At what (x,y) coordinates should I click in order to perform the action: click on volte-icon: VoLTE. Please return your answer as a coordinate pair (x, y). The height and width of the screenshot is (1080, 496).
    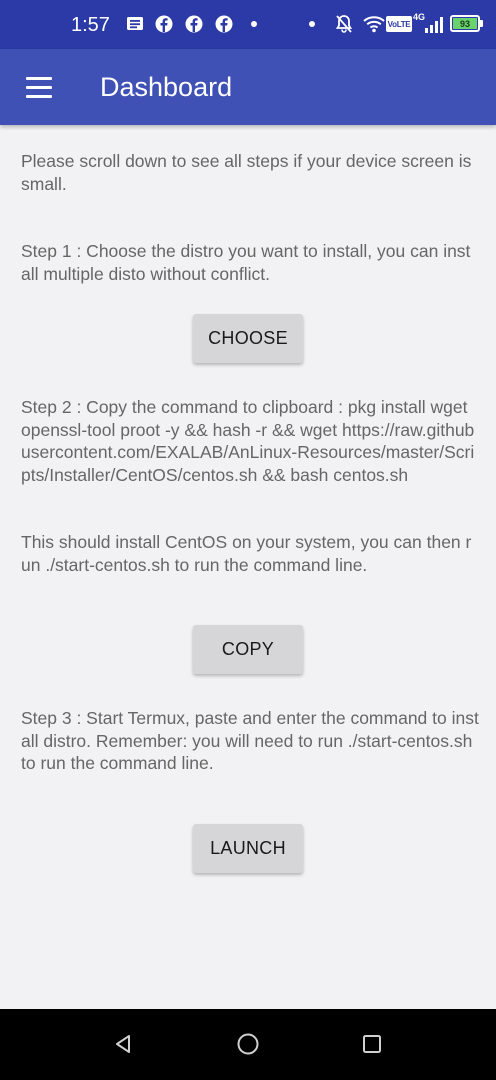
    Looking at the image, I should click on (399, 24).